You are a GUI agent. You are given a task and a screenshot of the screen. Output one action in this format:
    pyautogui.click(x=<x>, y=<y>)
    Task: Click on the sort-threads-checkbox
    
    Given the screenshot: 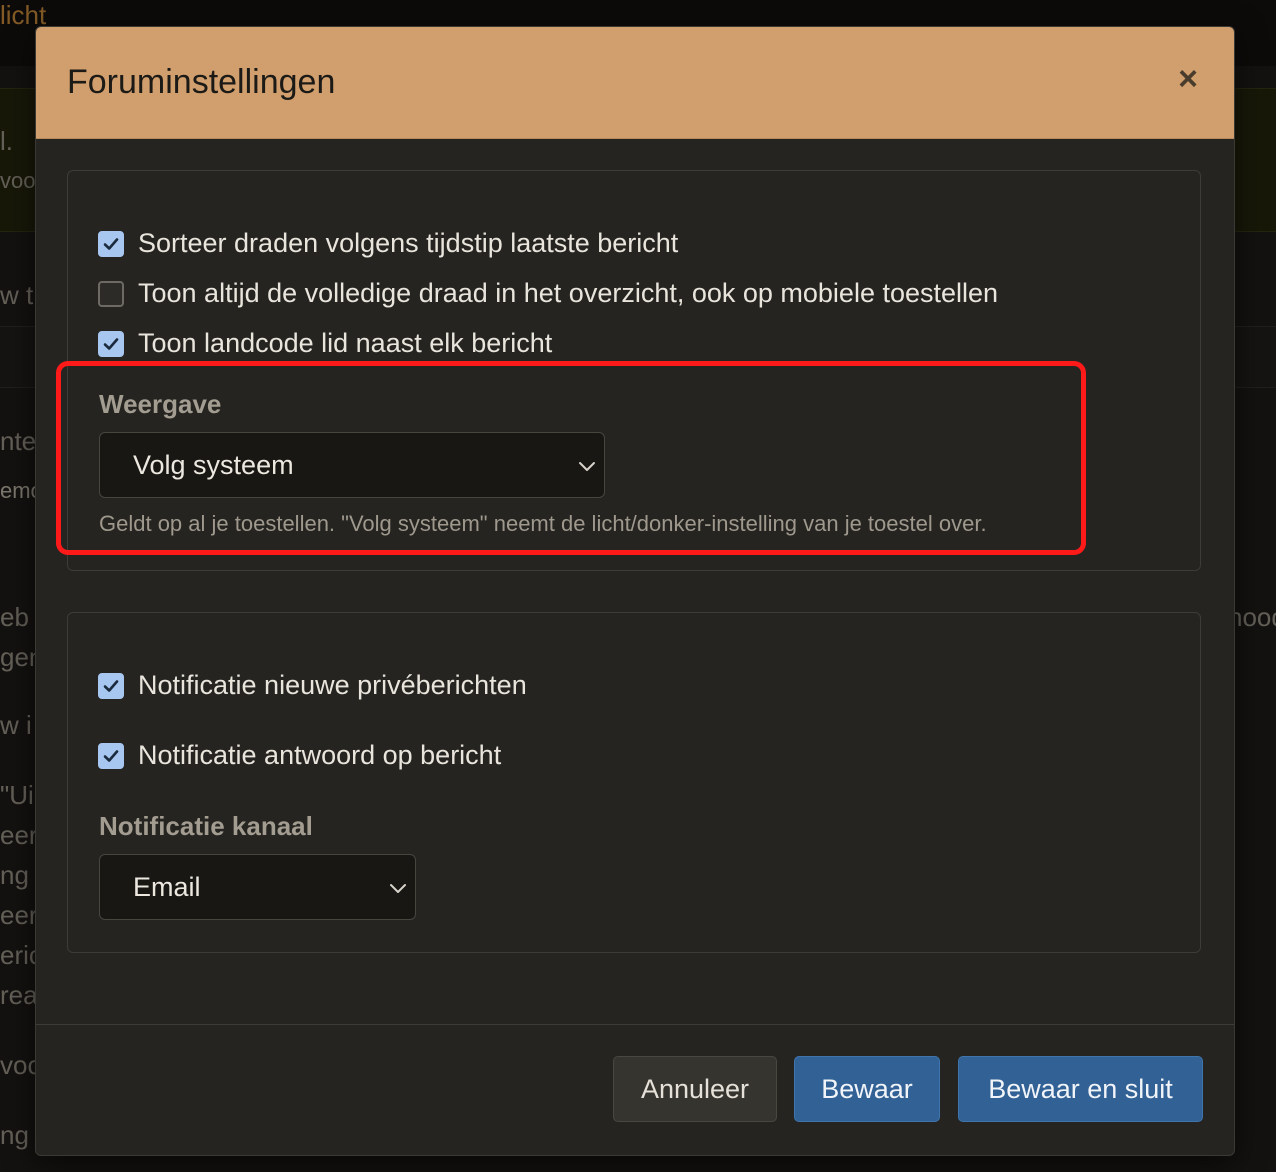 What is the action you would take?
    pyautogui.click(x=111, y=243)
    